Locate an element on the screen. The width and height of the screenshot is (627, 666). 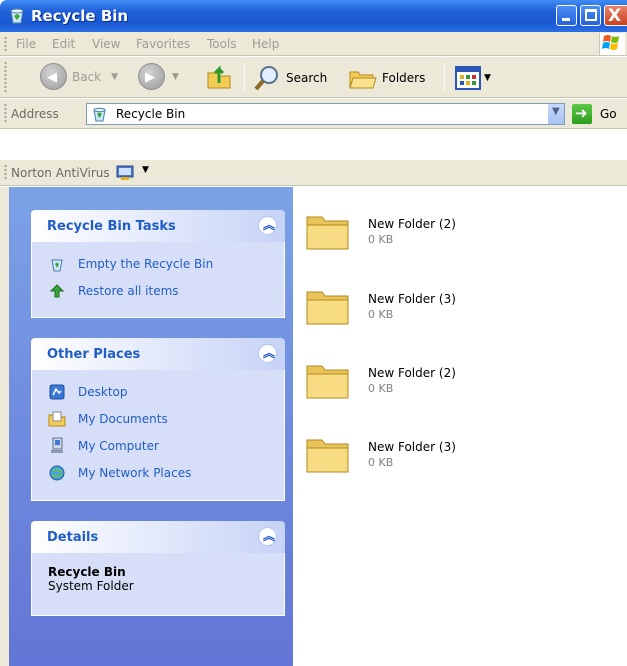
restore-all-items-link: Restore all items is located at coordinates (166, 290).